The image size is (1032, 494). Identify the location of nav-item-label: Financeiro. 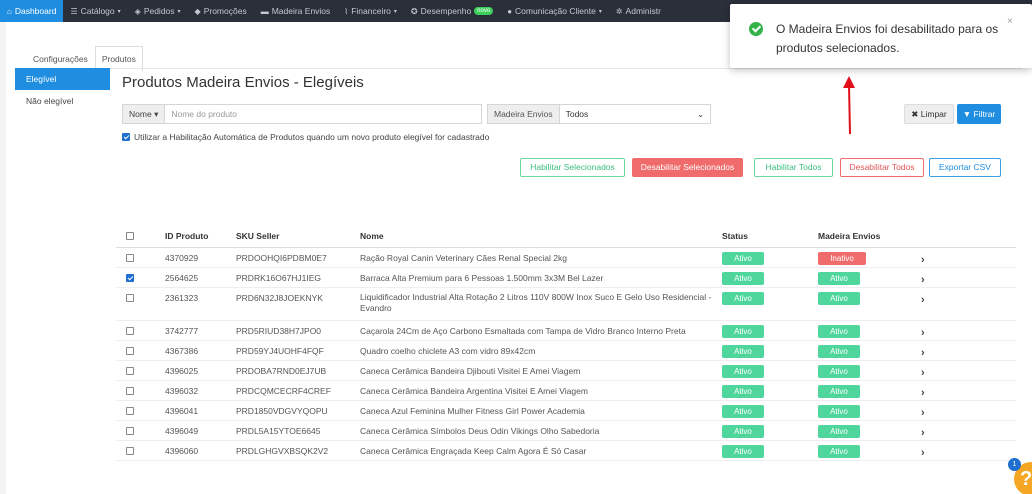
(371, 11).